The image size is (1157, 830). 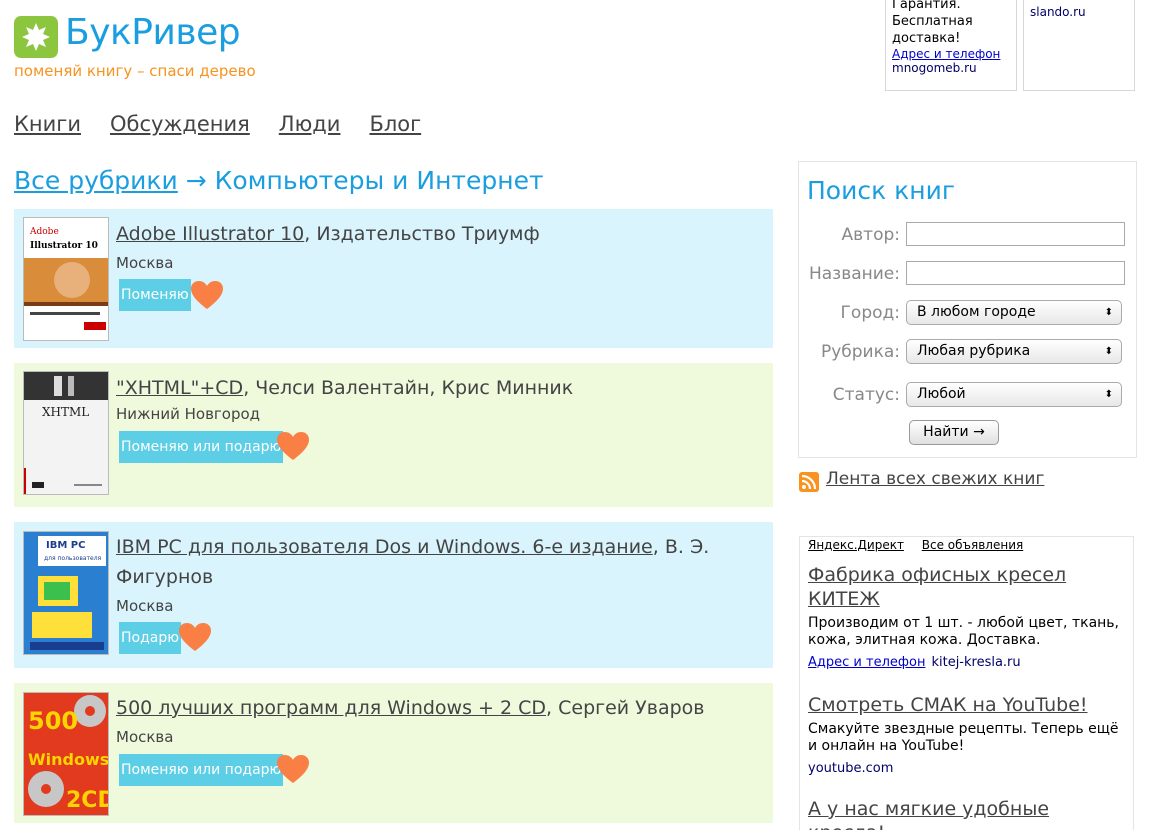 What do you see at coordinates (87, 800) in the screenshot?
I see `svg-text: 2CD` at bounding box center [87, 800].